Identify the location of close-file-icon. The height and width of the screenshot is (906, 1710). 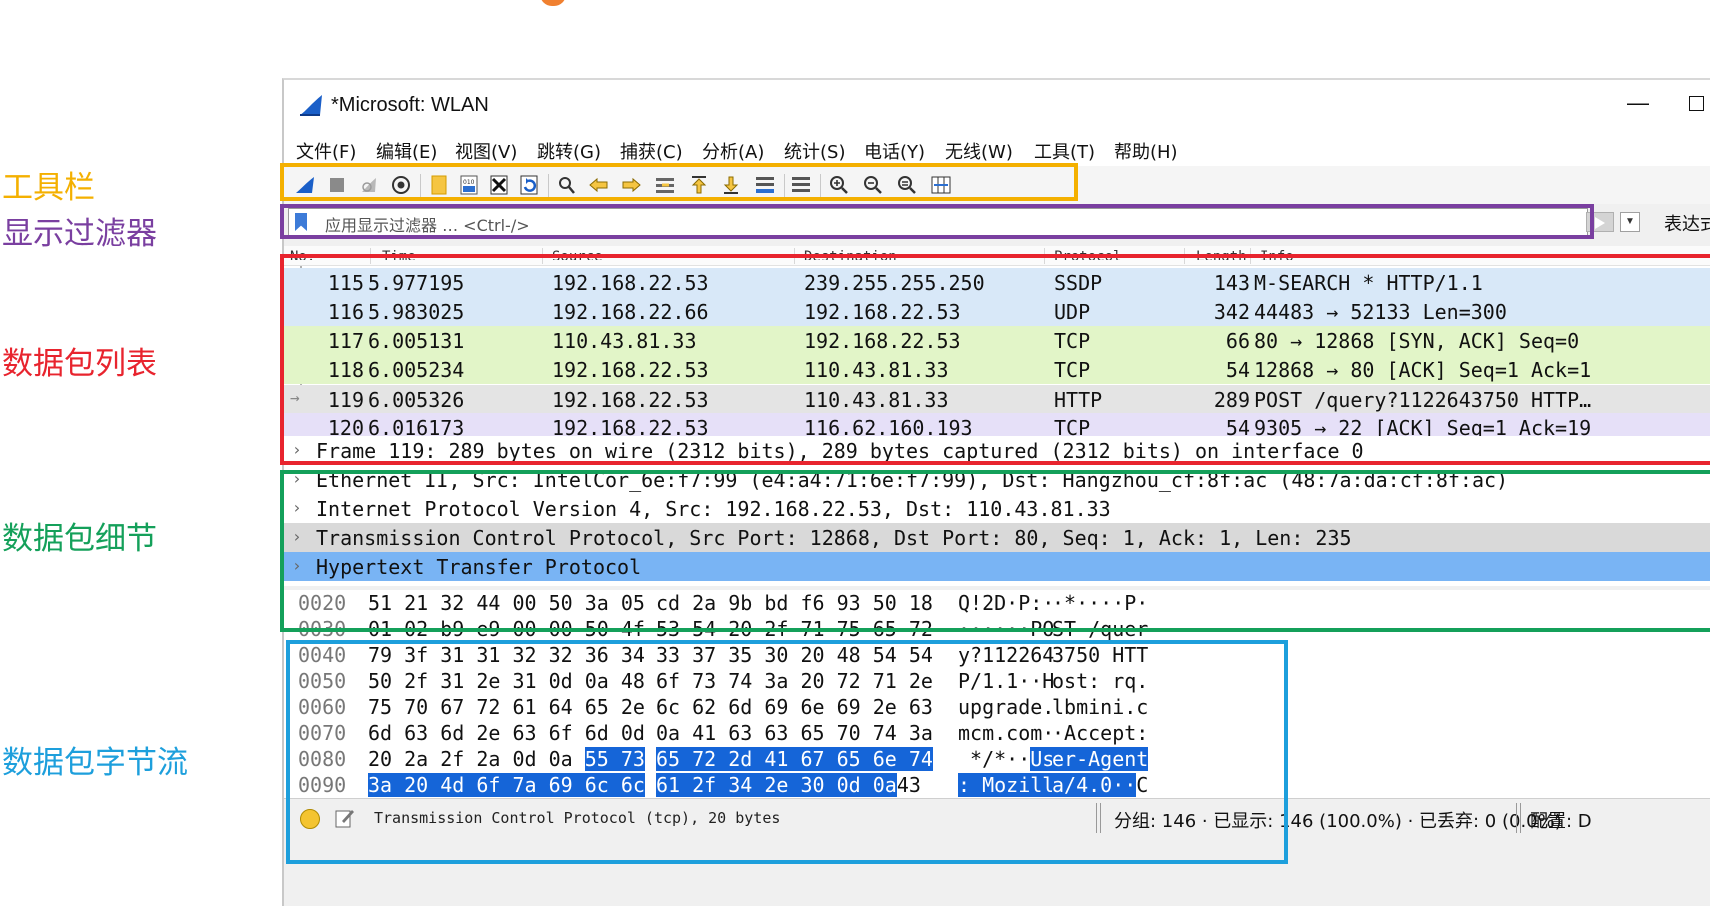
(499, 185).